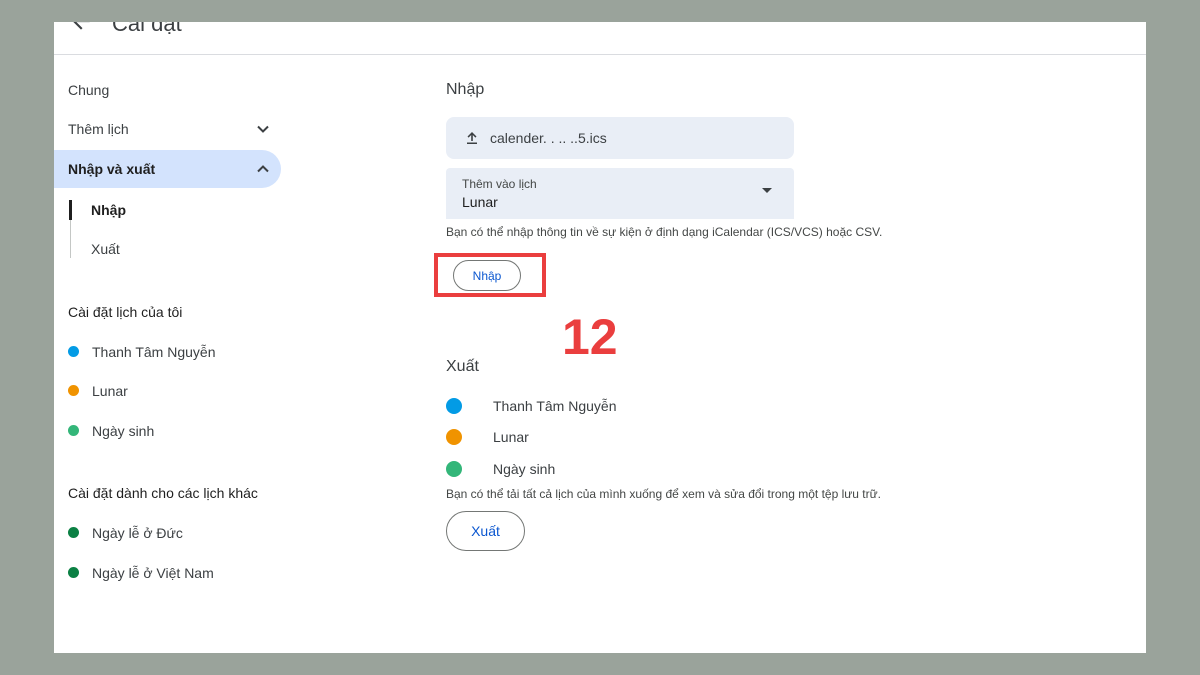  I want to click on sidebar-subitem-export: Xuất, so click(105, 249).